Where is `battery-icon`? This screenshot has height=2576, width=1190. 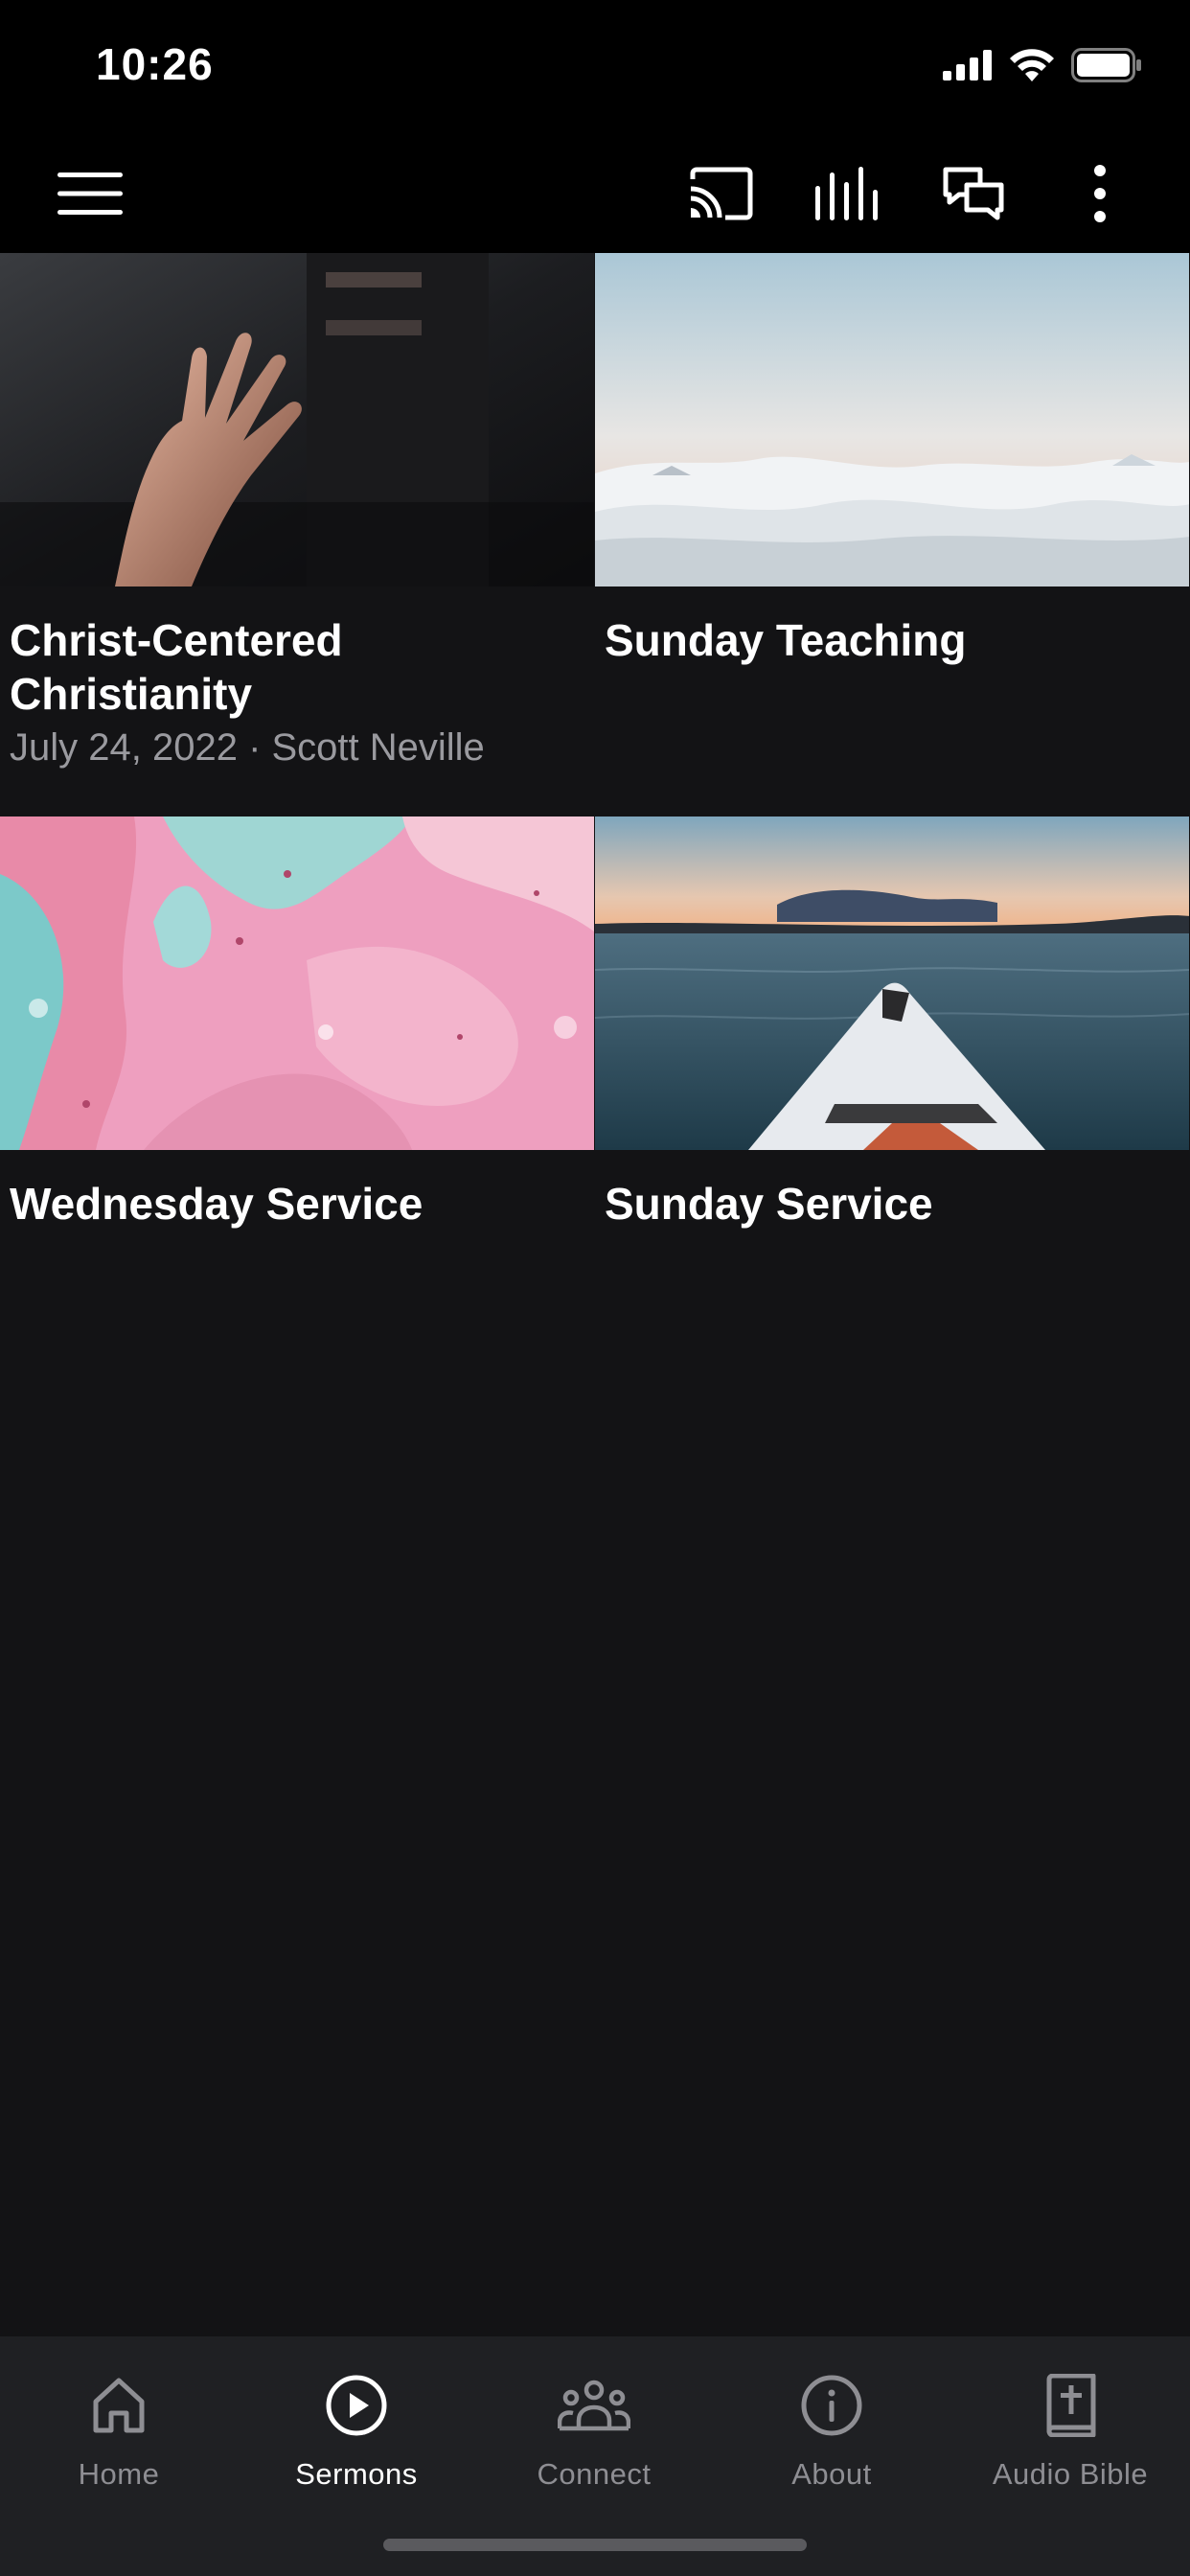
battery-icon is located at coordinates (1106, 67).